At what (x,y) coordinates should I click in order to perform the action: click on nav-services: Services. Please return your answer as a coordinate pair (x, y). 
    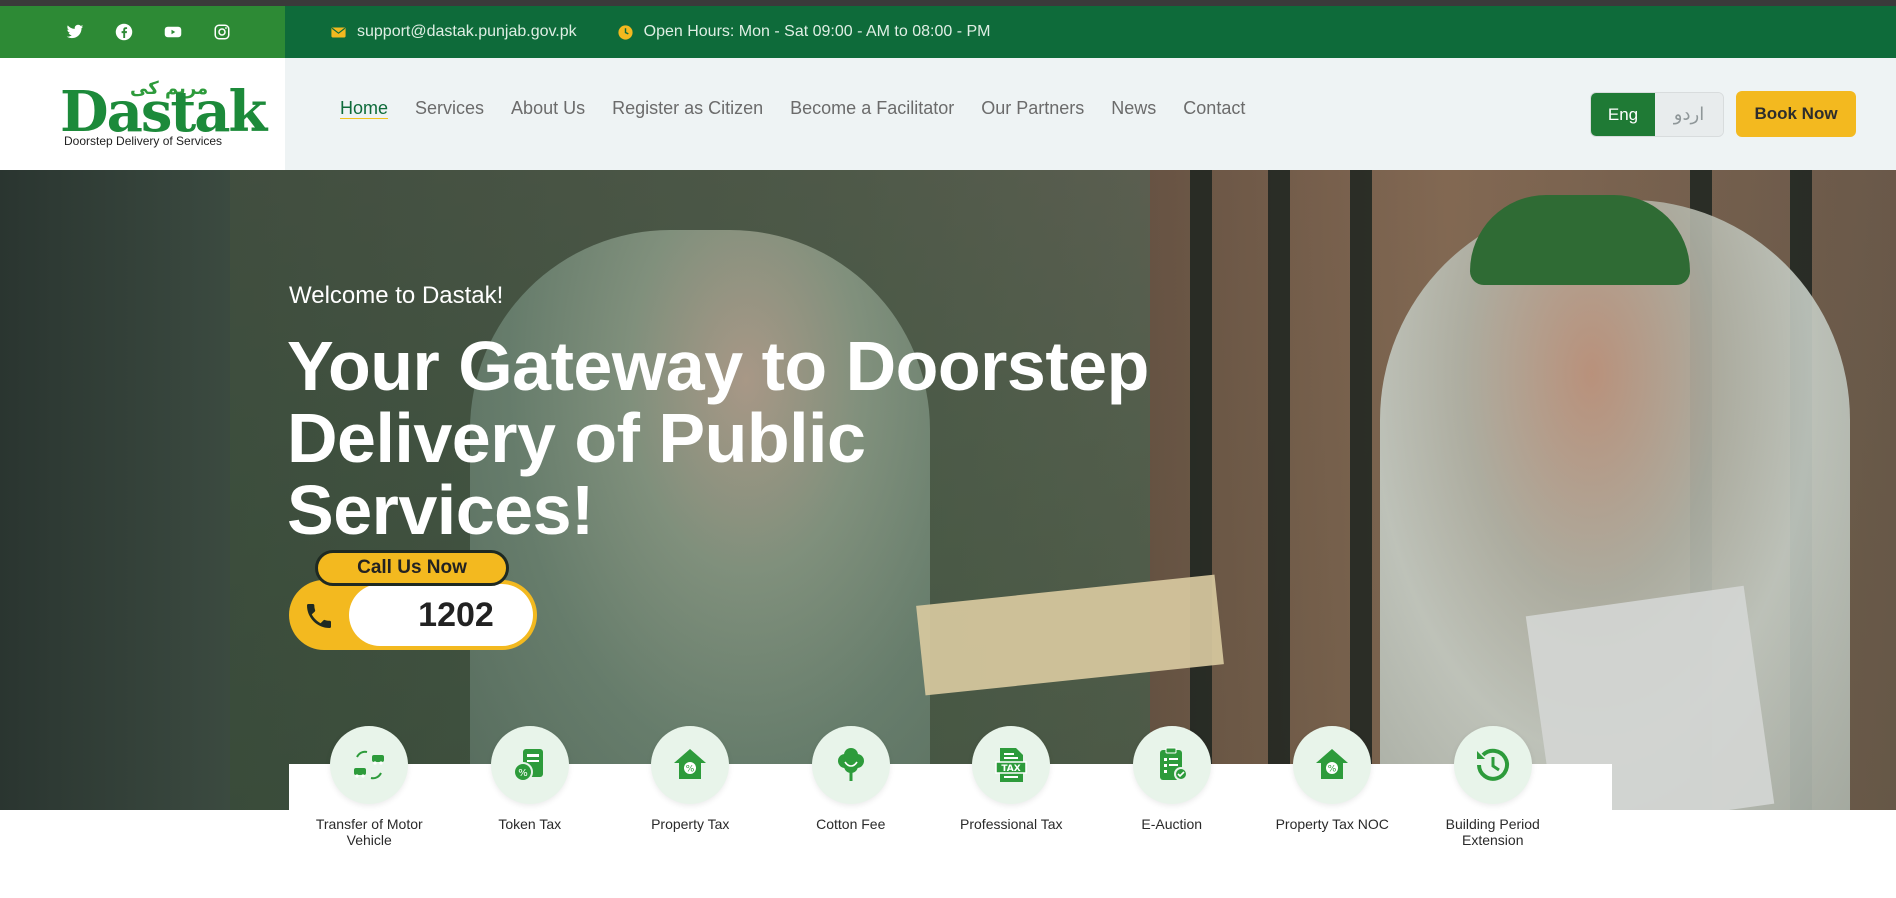
    Looking at the image, I should click on (449, 108).